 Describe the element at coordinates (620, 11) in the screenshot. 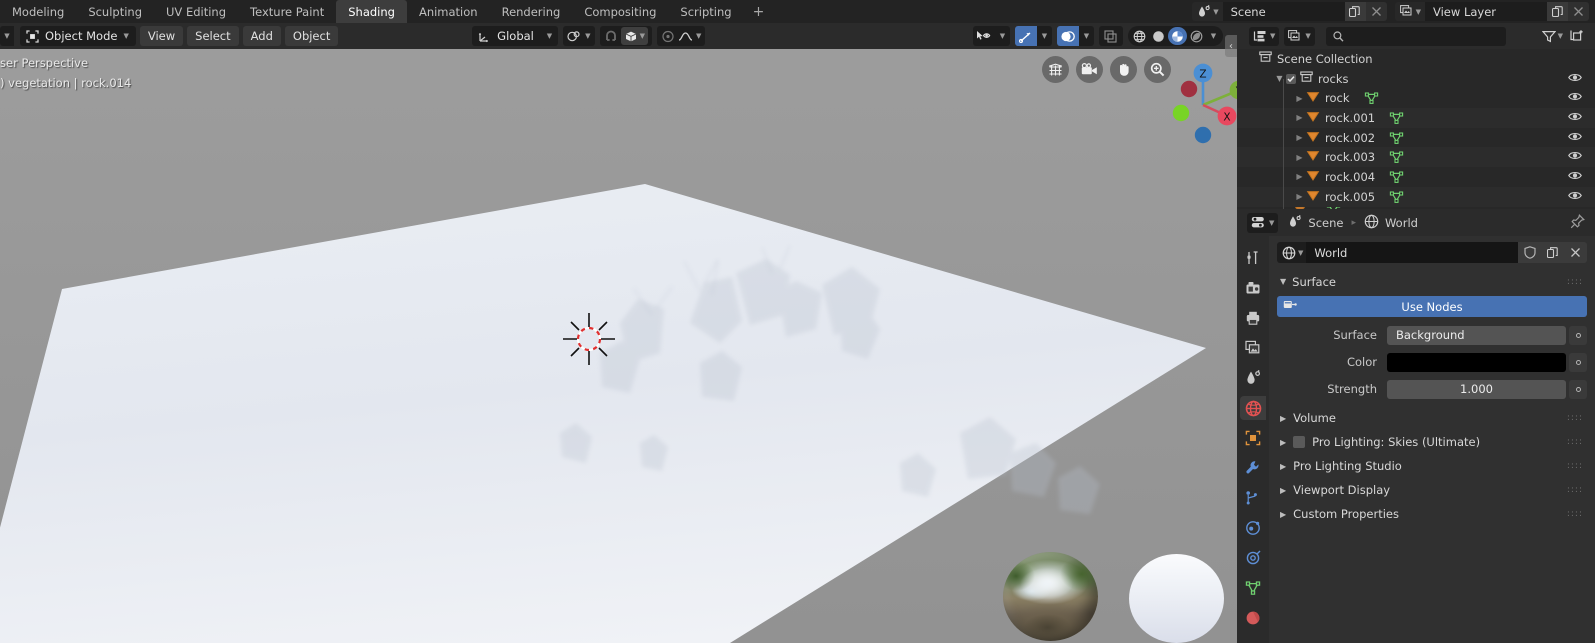

I see `workspace-tab-compositing: Compositing` at that location.